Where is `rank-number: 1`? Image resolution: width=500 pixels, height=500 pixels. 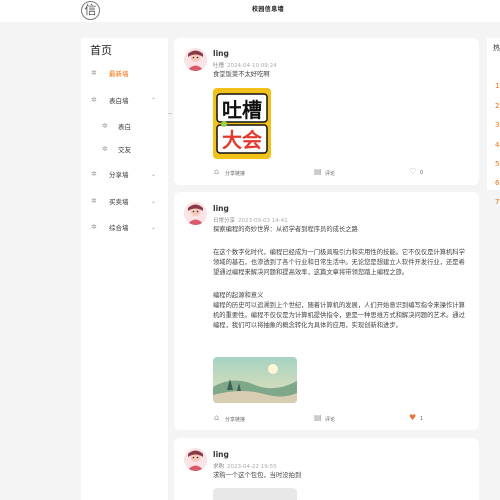
rank-number: 1 is located at coordinates (497, 86).